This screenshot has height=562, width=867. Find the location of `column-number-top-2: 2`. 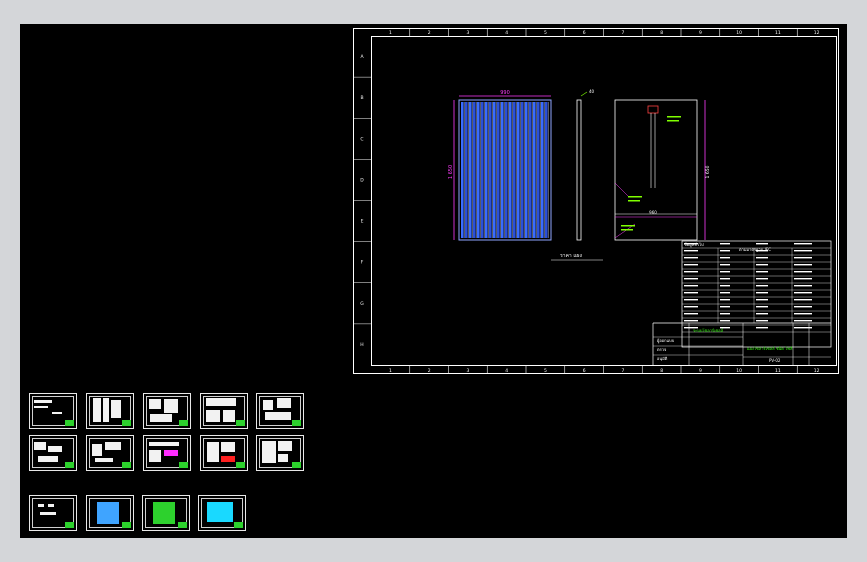

column-number-top-2: 2 is located at coordinates (429, 33).